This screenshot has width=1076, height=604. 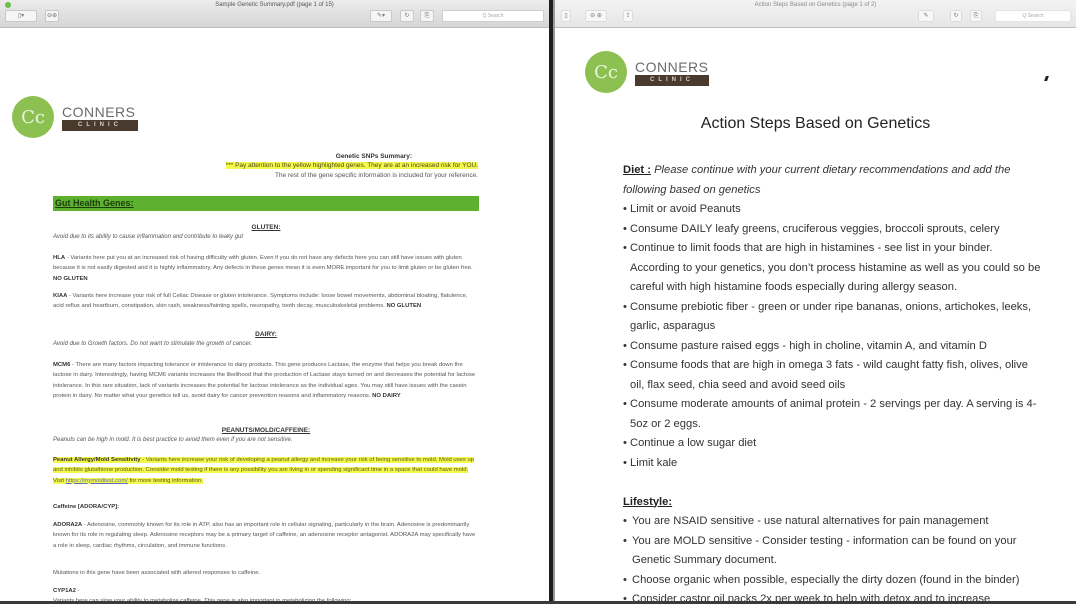 What do you see at coordinates (266, 203) in the screenshot?
I see `gut-health-banner: Gut Health Genes:` at bounding box center [266, 203].